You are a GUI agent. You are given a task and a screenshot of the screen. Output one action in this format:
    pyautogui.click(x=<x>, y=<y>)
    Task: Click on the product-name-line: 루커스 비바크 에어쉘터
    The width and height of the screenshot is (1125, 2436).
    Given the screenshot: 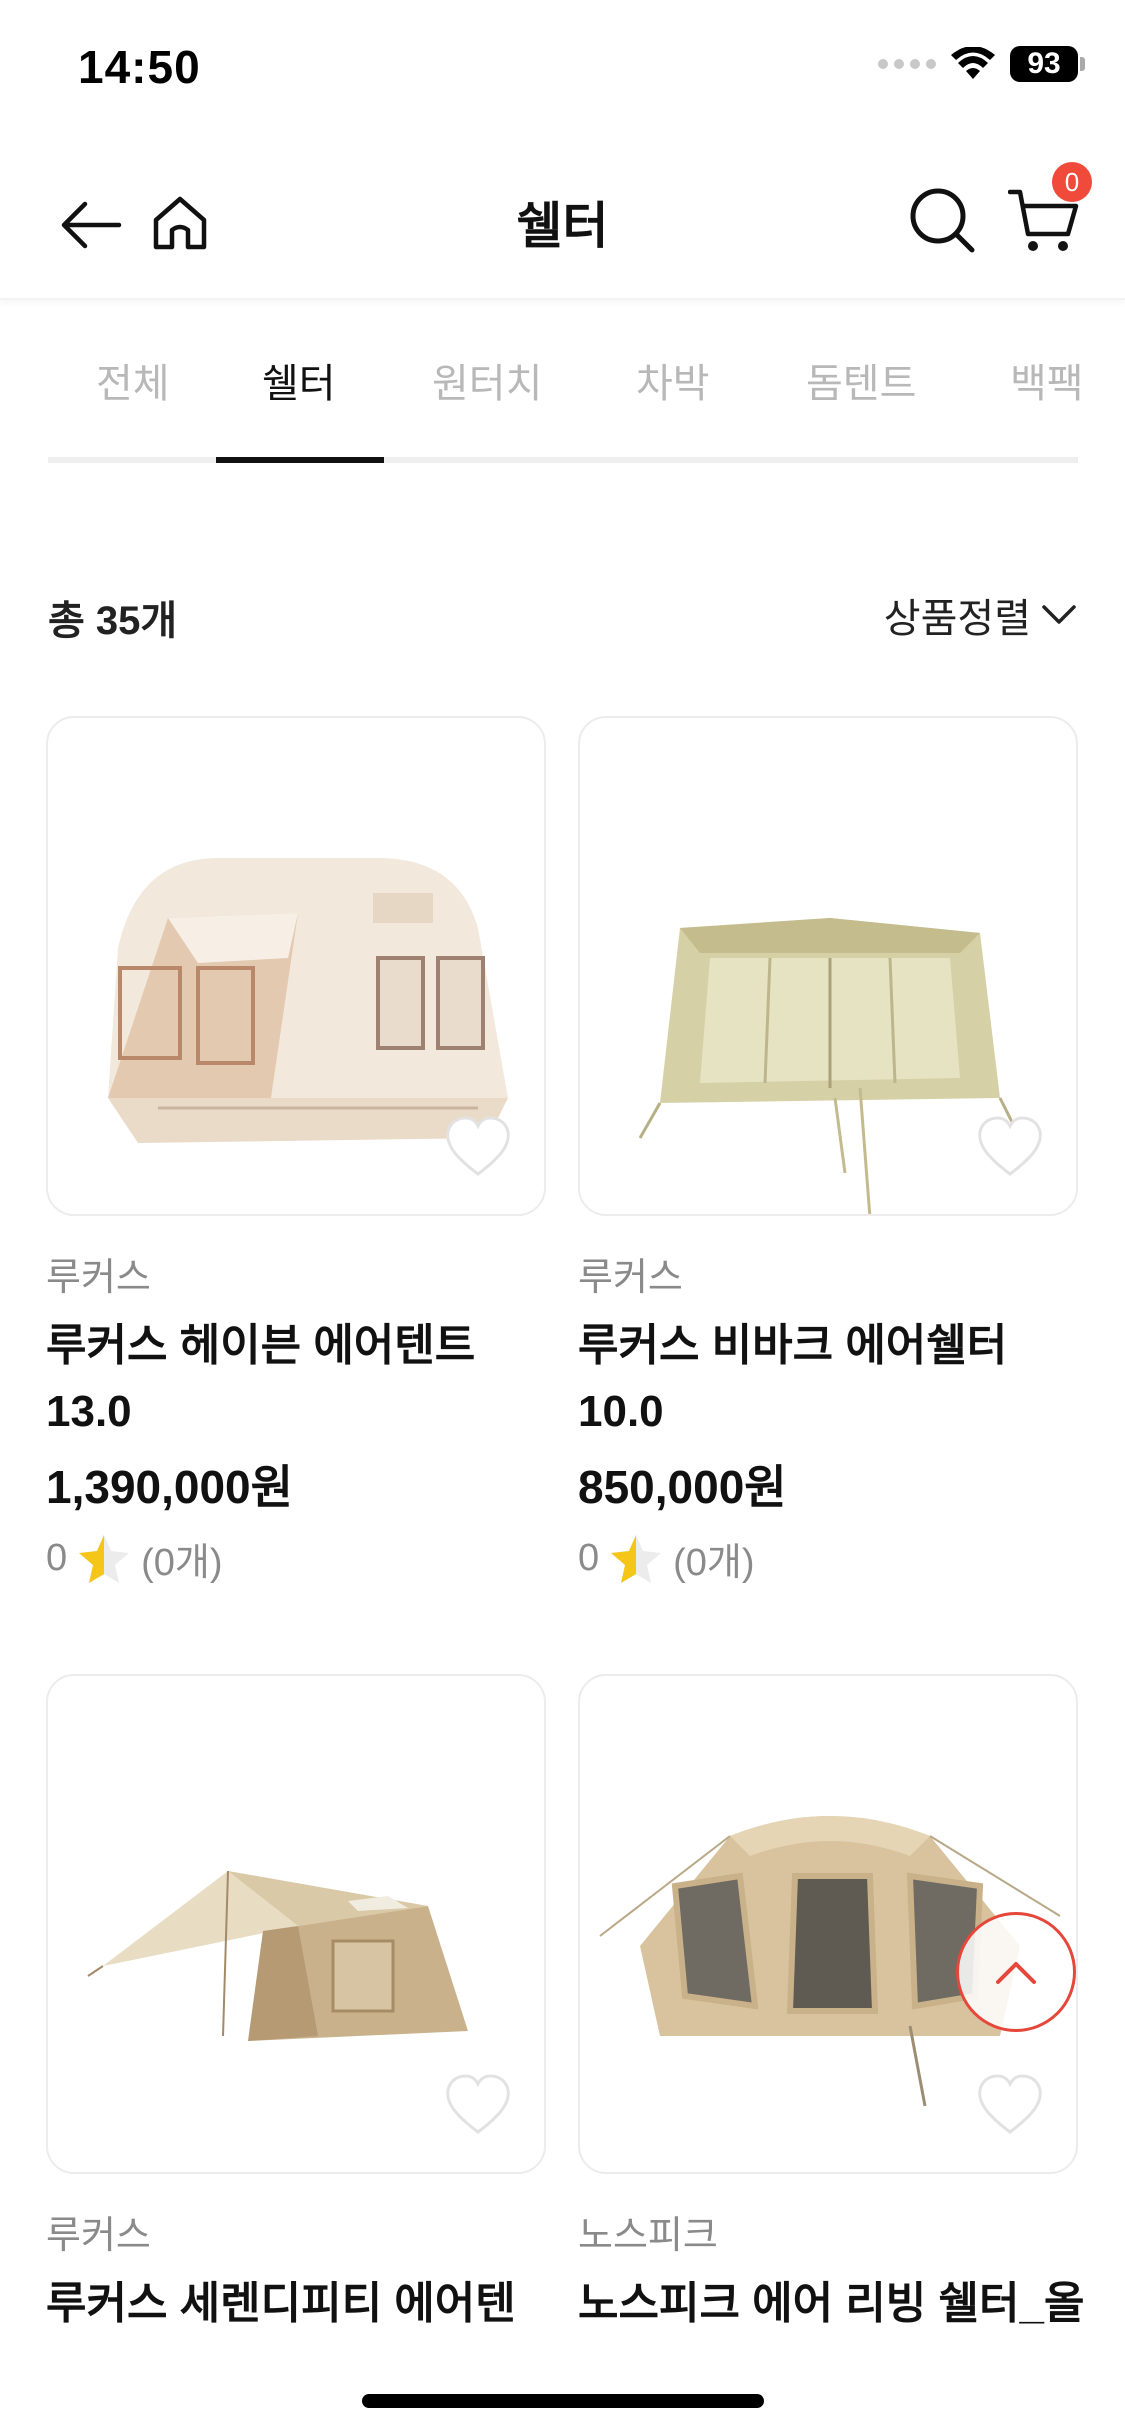 What is the action you would take?
    pyautogui.click(x=793, y=1345)
    